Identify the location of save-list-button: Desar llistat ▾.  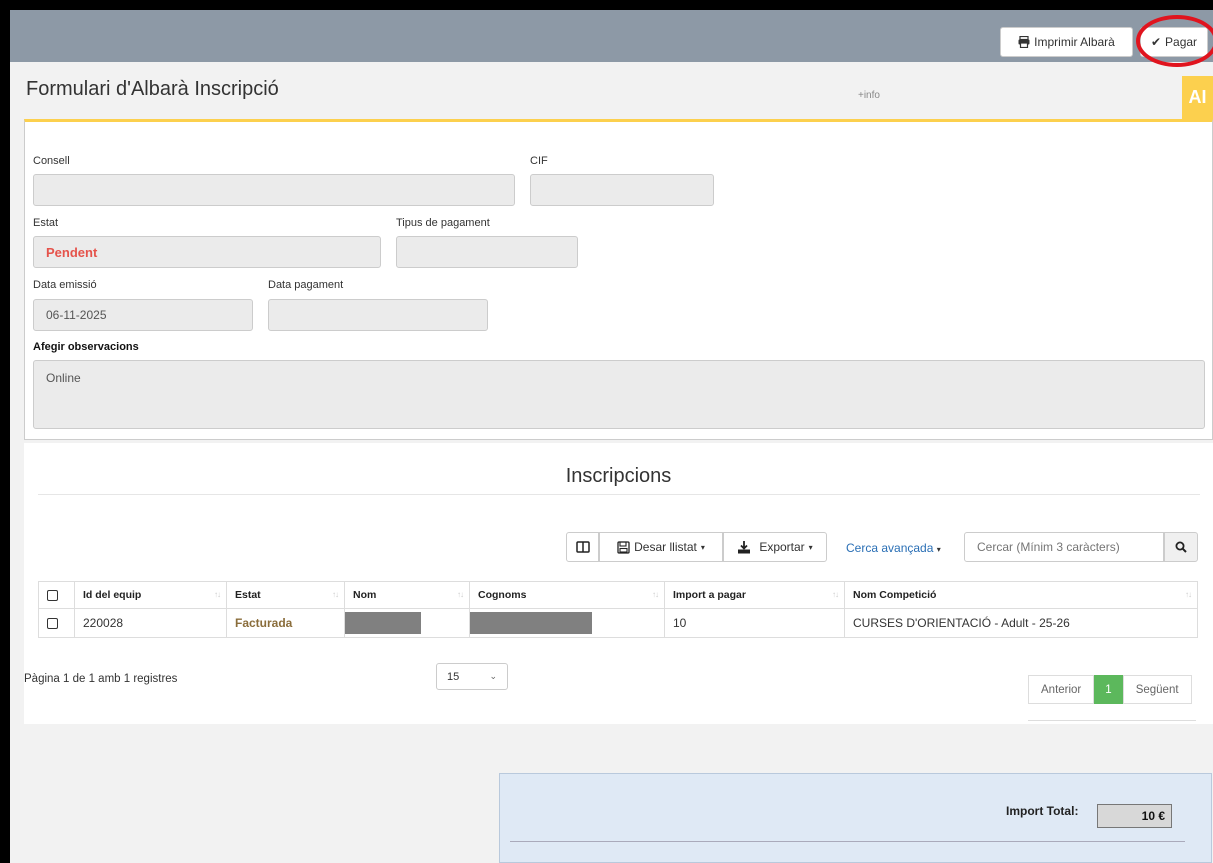
(661, 547).